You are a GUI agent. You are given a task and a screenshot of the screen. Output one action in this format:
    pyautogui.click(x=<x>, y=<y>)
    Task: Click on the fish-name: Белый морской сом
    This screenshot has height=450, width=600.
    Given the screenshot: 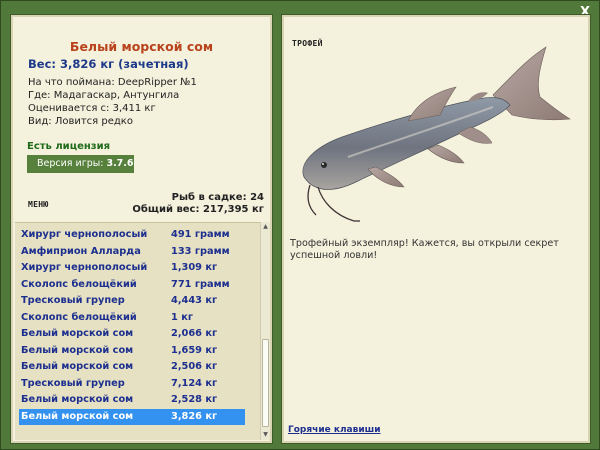 What is the action you would take?
    pyautogui.click(x=141, y=46)
    